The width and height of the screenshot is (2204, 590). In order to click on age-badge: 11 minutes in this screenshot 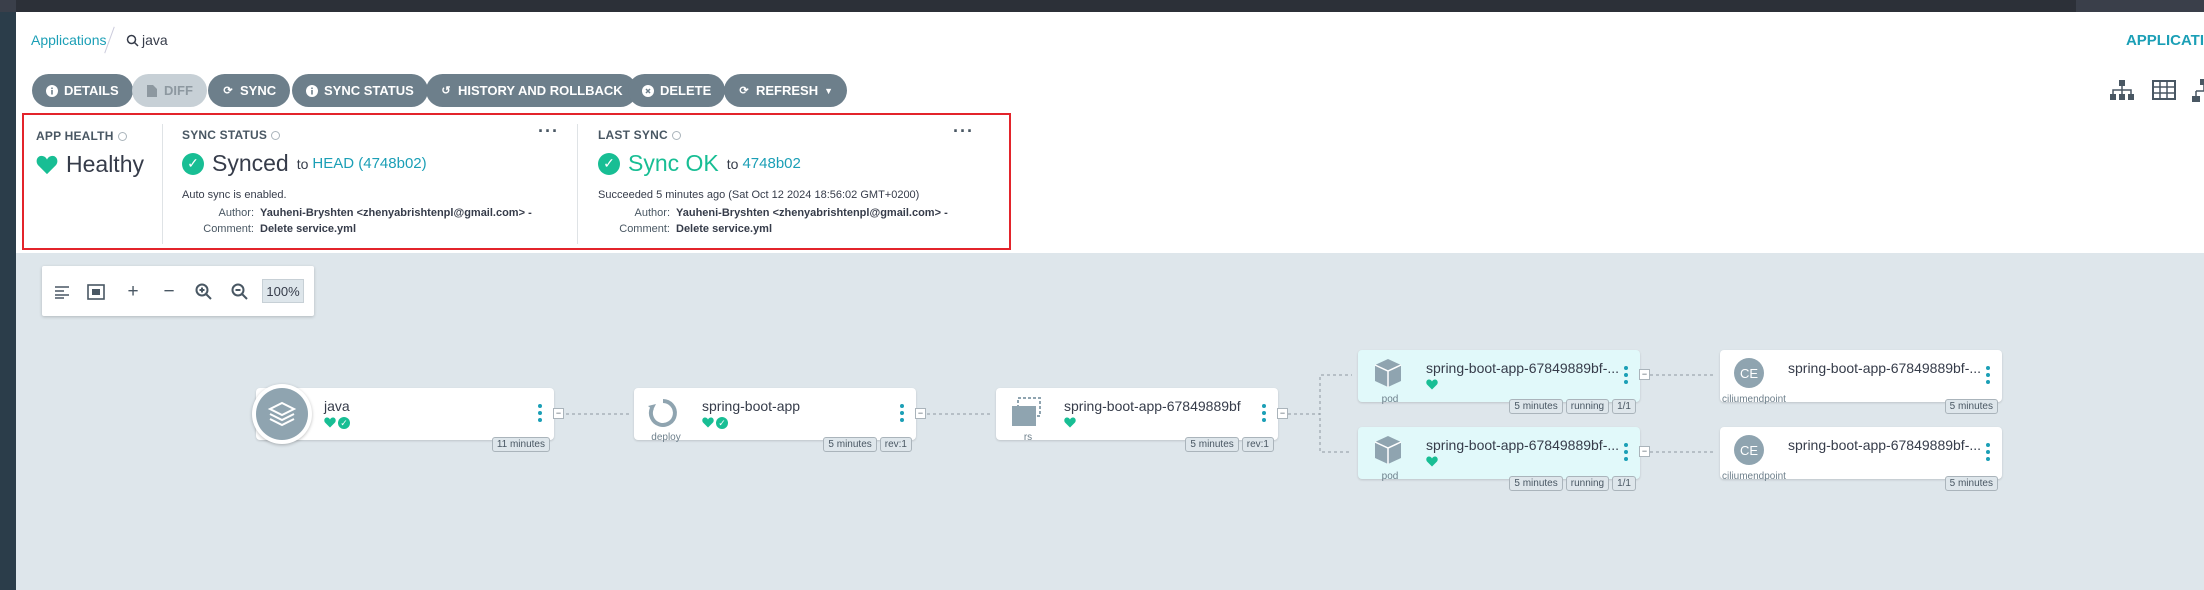, I will do `click(520, 444)`.